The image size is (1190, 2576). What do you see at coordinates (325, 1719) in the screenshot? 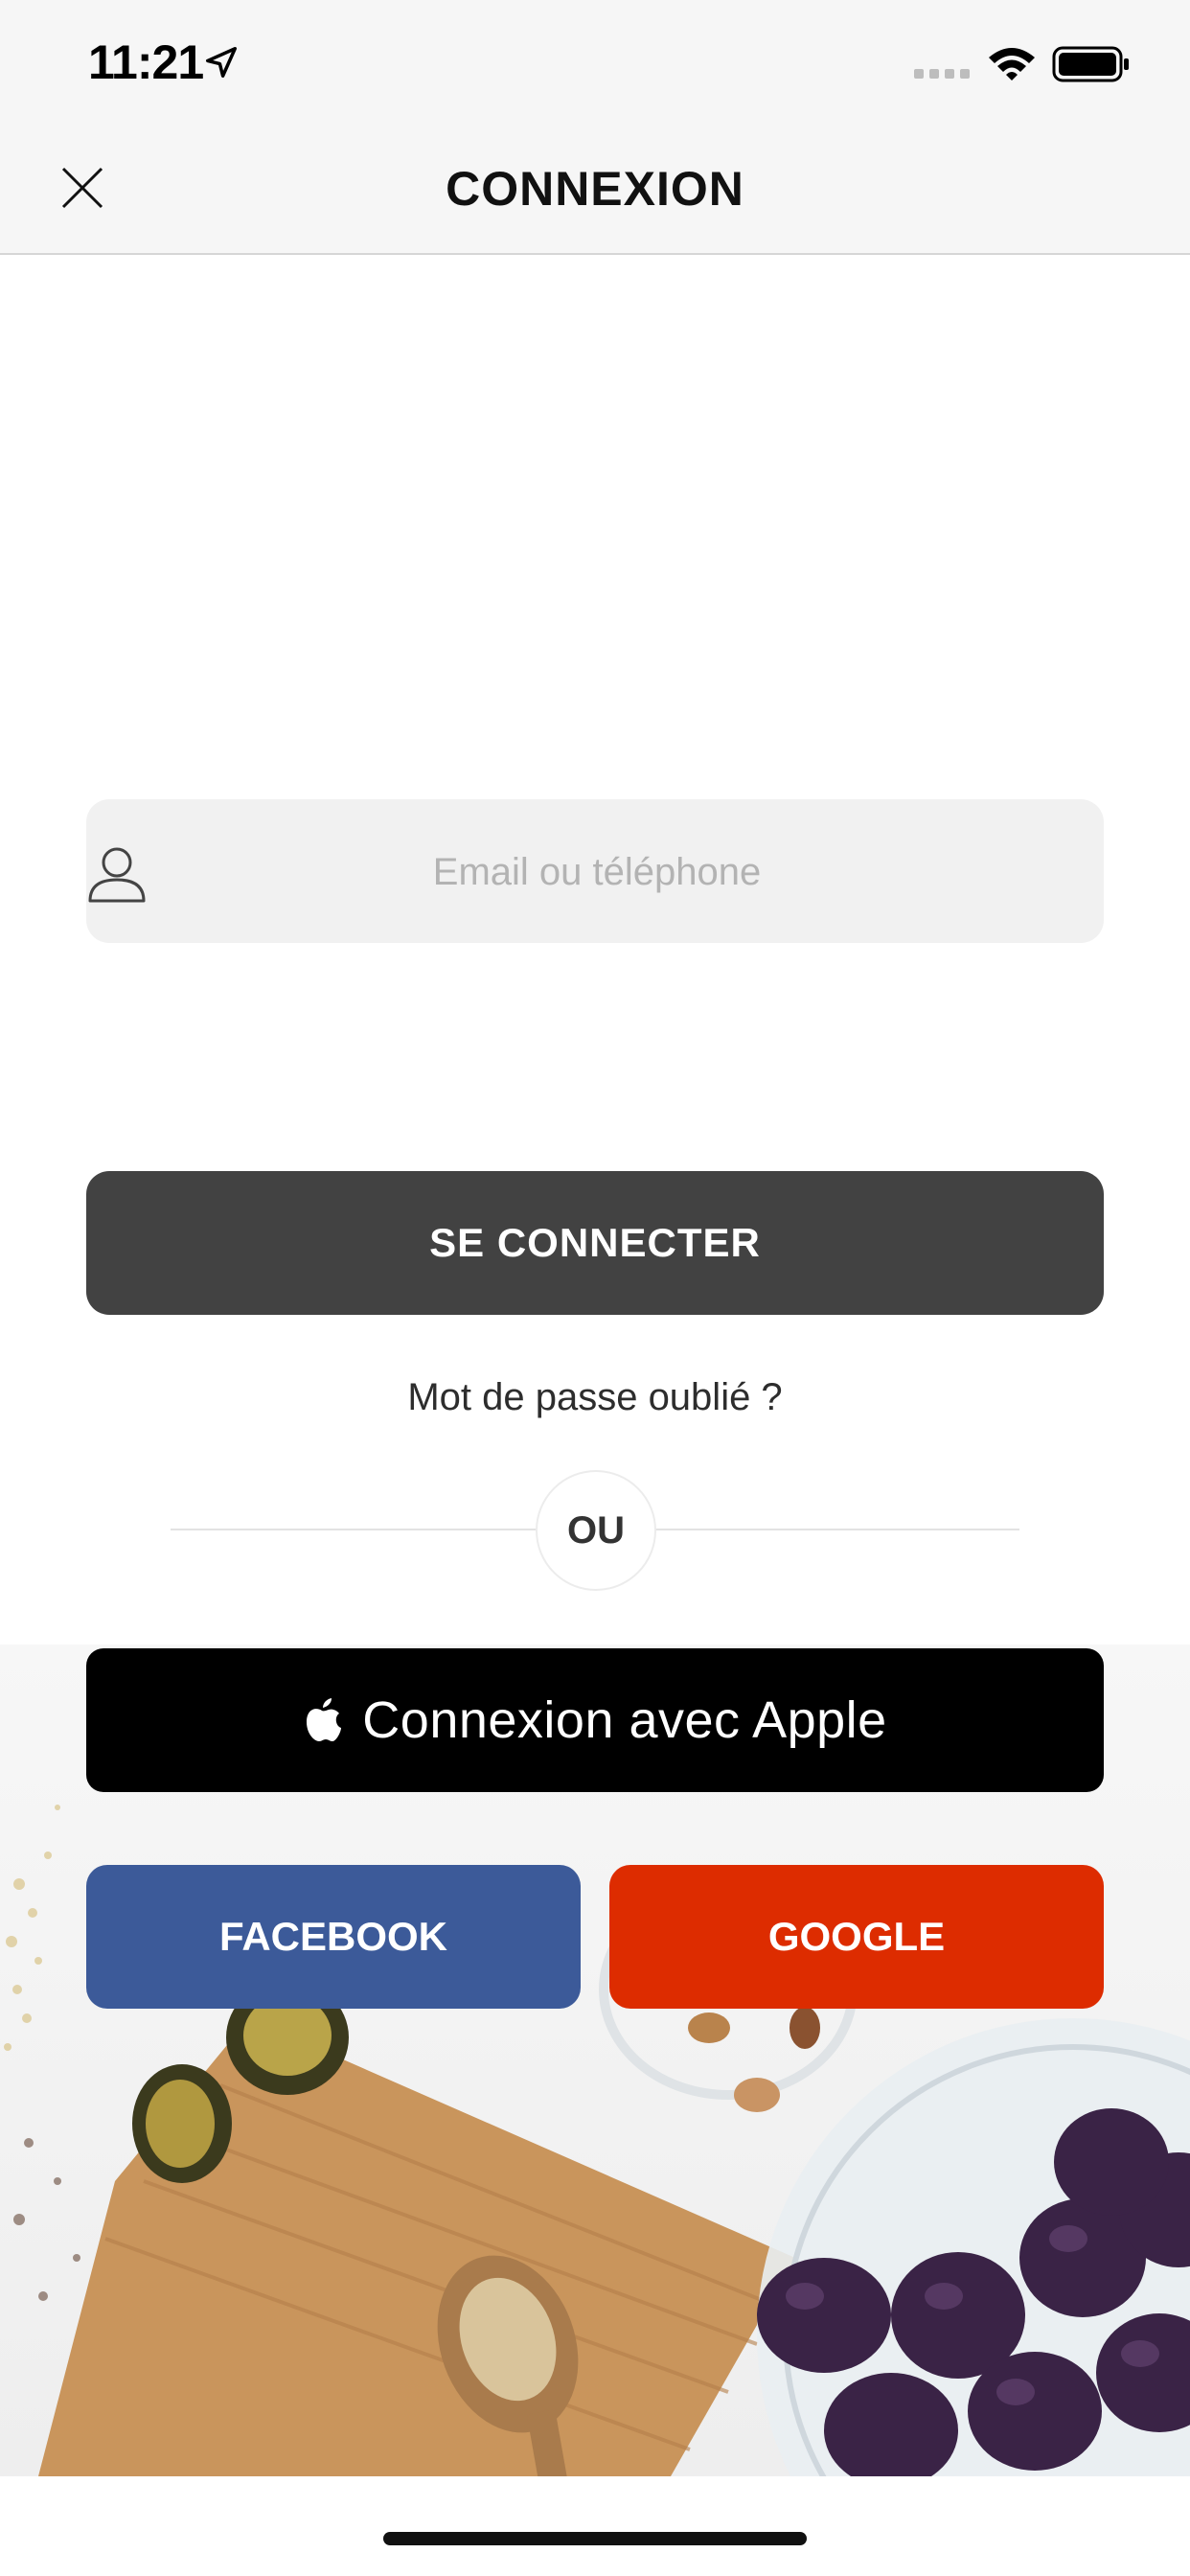
I see `apple-icon` at bounding box center [325, 1719].